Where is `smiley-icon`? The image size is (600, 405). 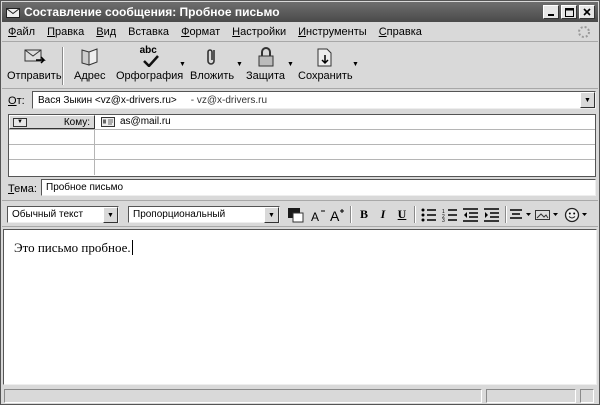
smiley-icon is located at coordinates (575, 214).